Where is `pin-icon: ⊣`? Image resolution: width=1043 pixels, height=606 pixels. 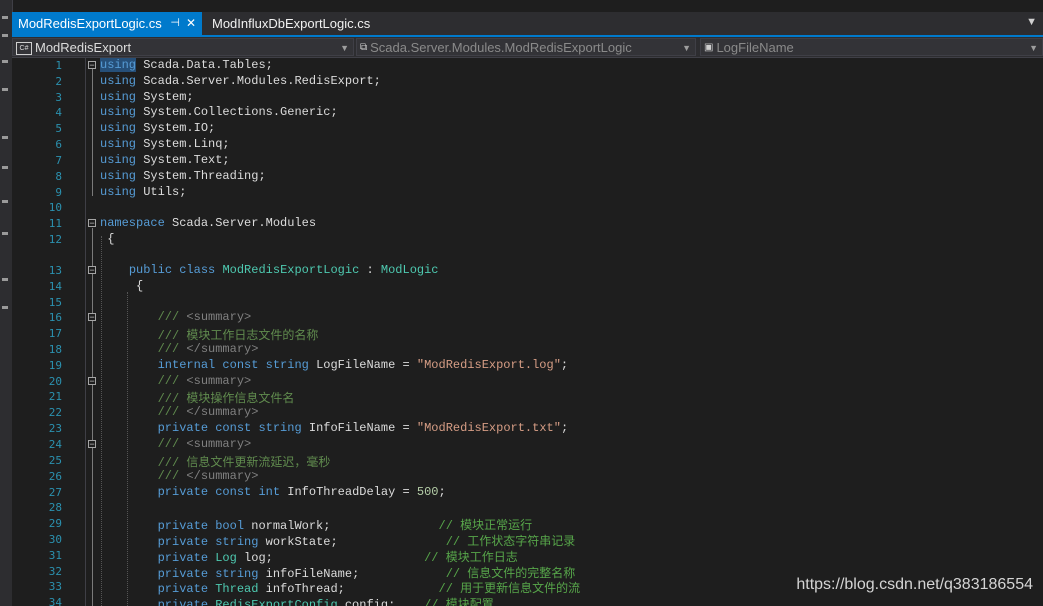 pin-icon: ⊣ is located at coordinates (175, 23).